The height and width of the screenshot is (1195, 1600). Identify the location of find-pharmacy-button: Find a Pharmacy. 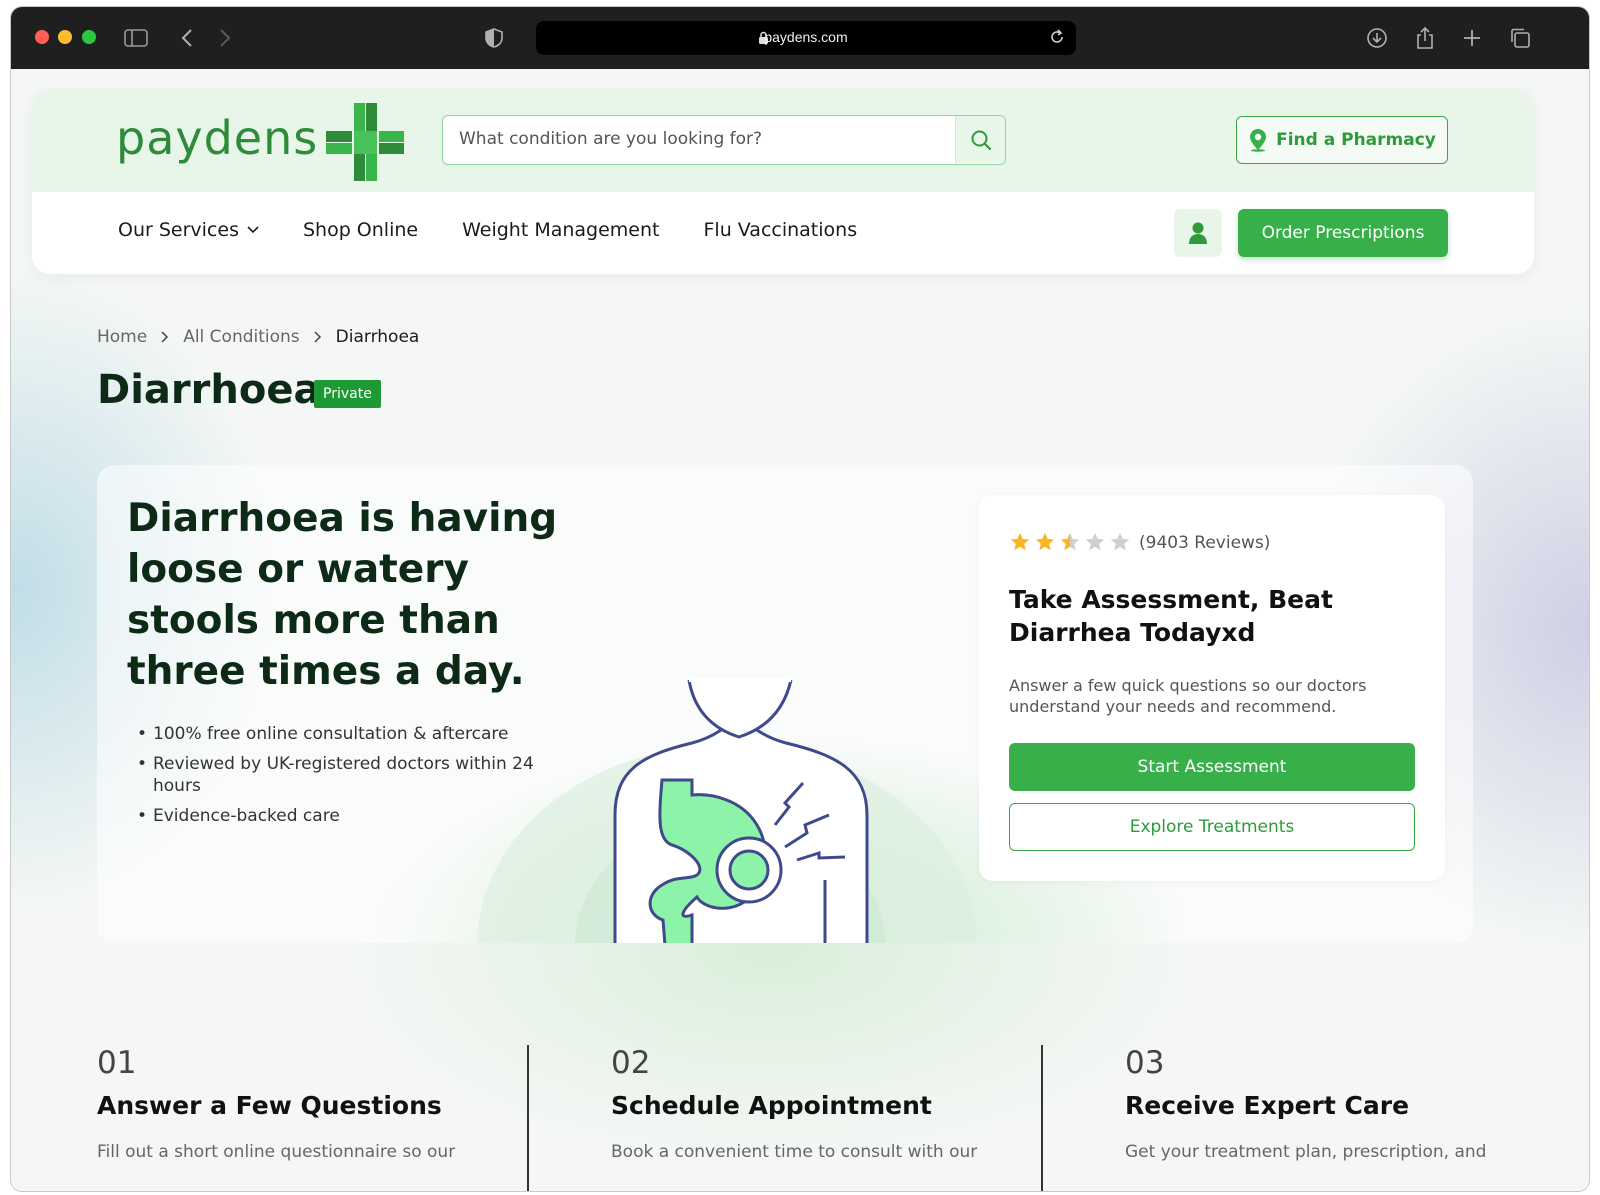
(1342, 140).